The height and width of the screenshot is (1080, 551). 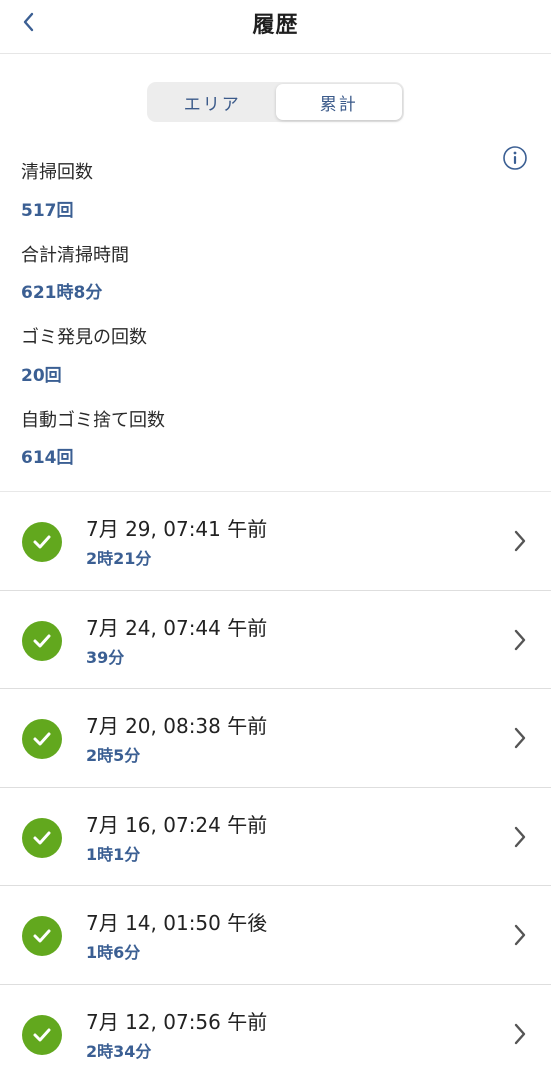 What do you see at coordinates (119, 558) in the screenshot?
I see `history-duration: 2時21分` at bounding box center [119, 558].